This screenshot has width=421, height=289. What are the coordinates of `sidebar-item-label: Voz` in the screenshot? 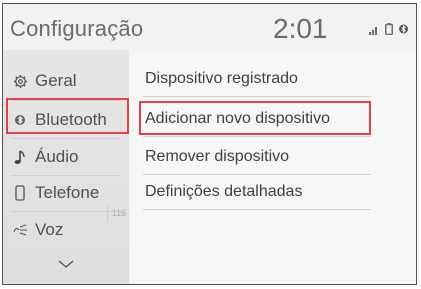 It's located at (49, 229).